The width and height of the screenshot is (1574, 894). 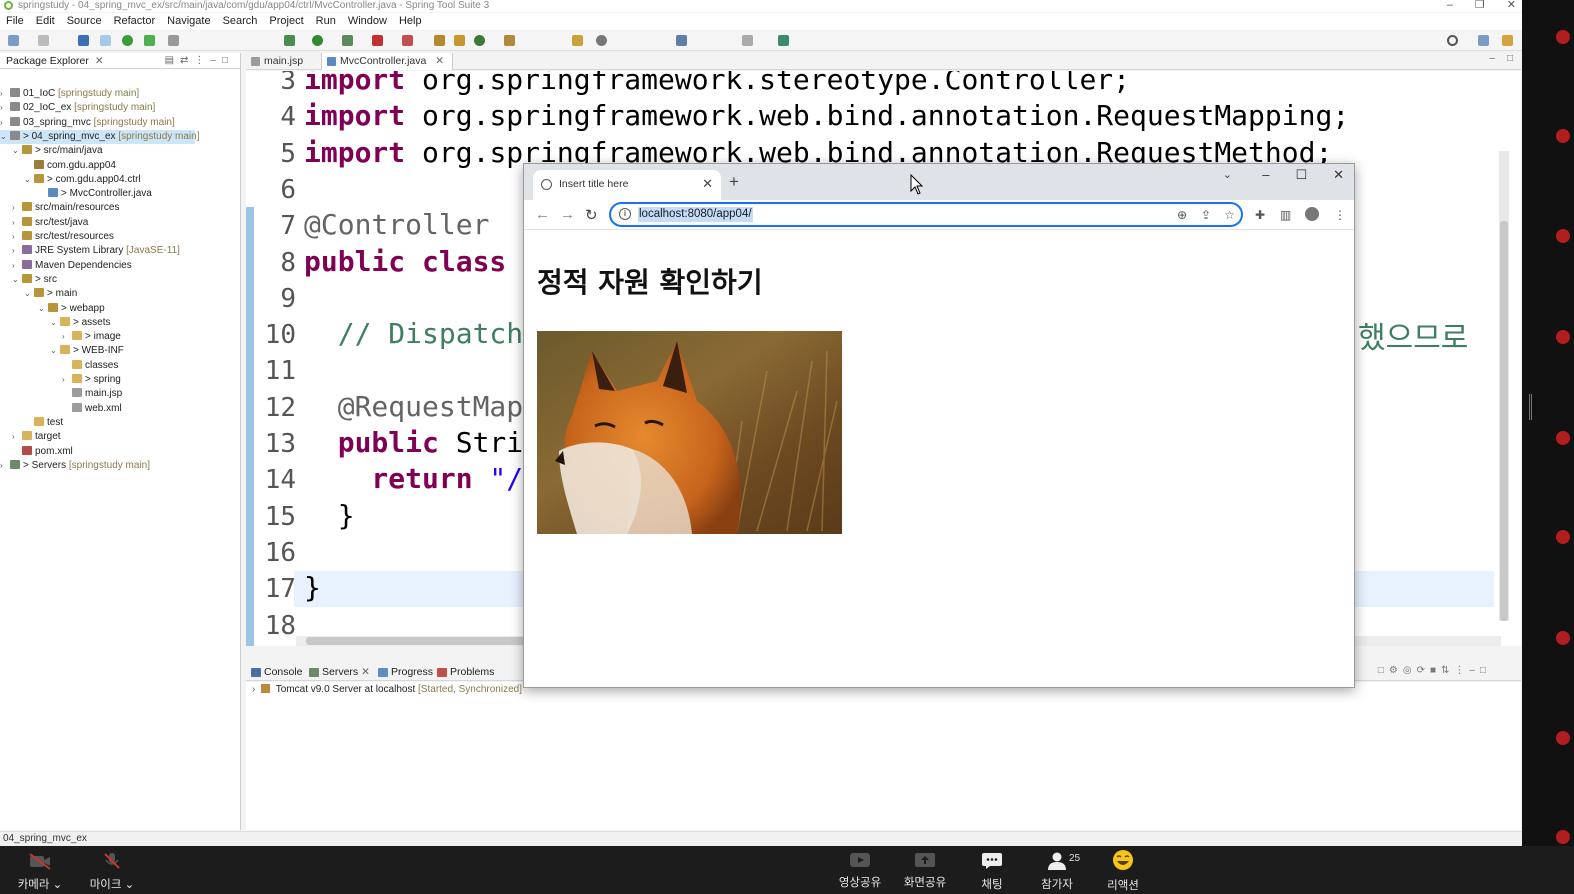 What do you see at coordinates (43, 423) in the screenshot?
I see `tree-node: test` at bounding box center [43, 423].